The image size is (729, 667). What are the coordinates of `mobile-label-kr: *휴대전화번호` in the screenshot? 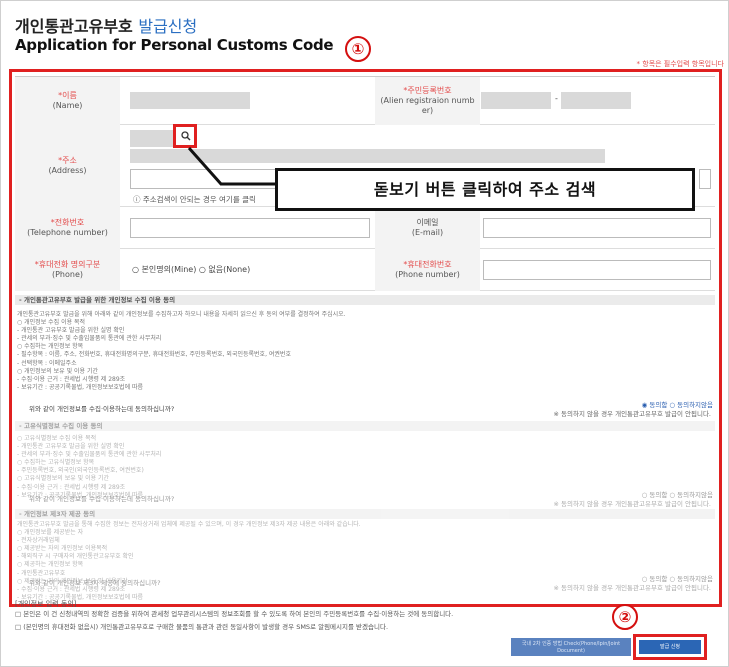 It's located at (427, 264).